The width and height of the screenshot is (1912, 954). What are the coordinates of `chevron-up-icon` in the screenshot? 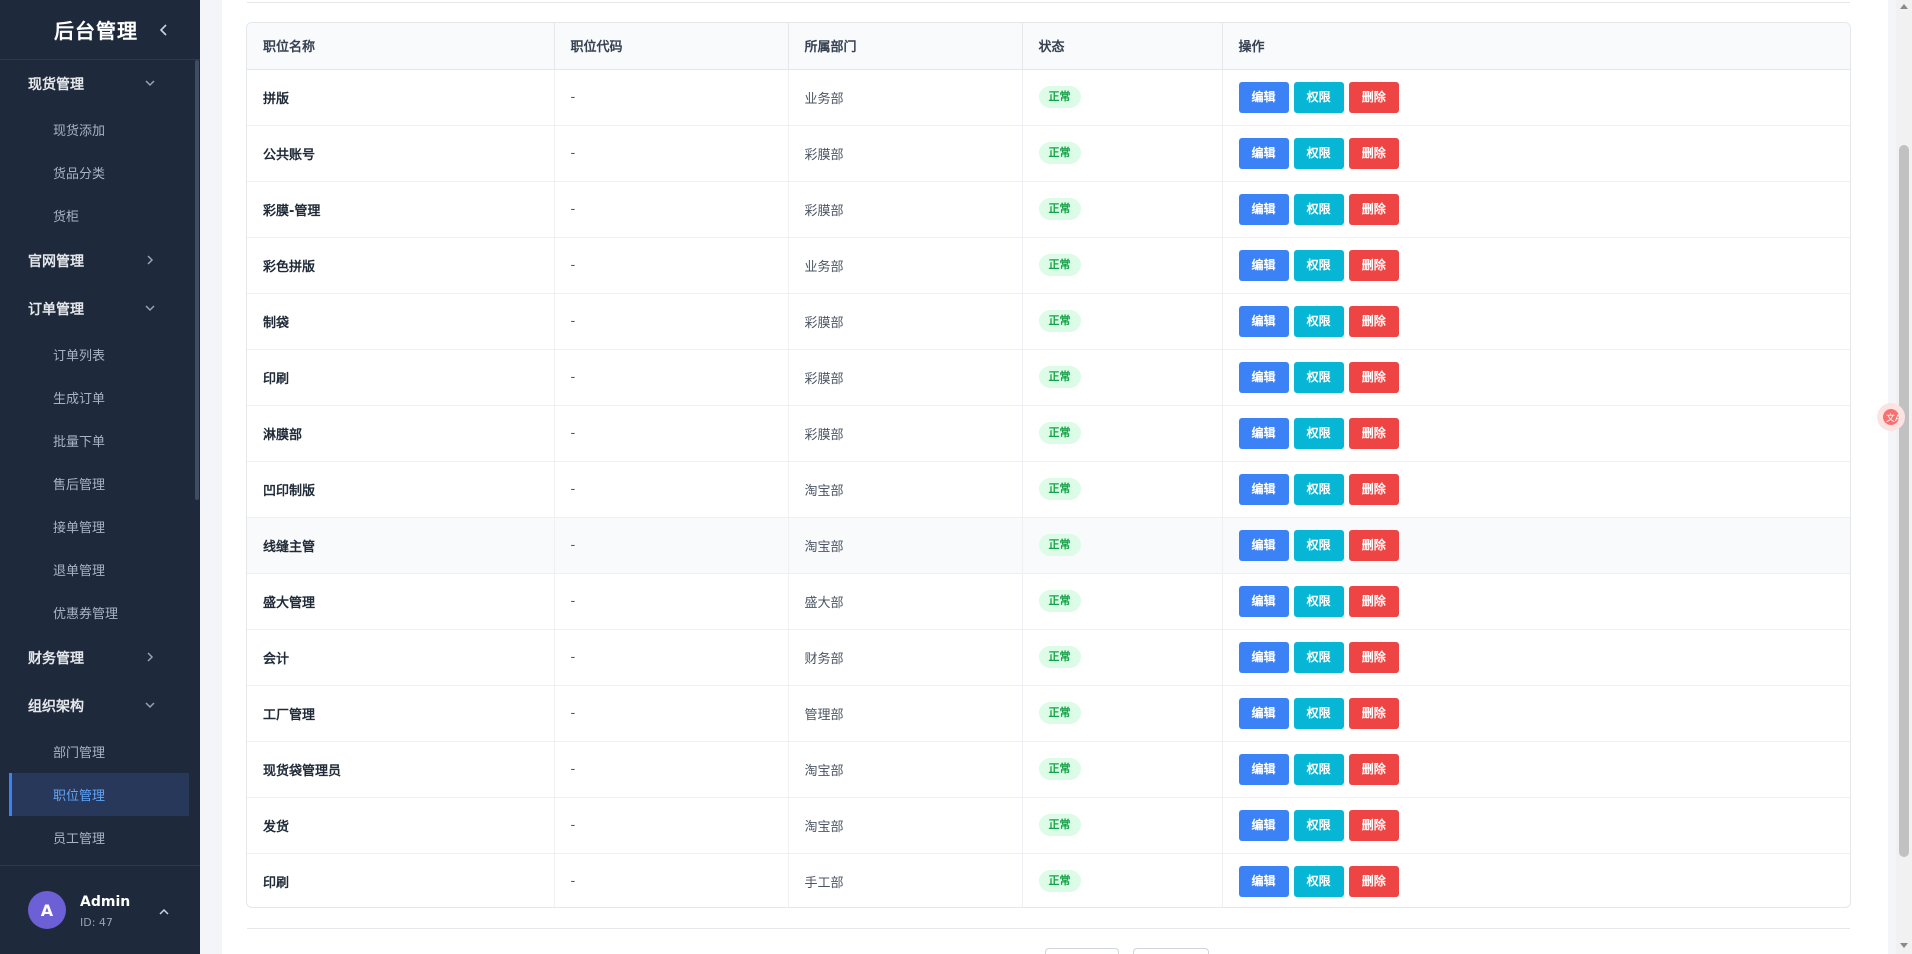 It's located at (164, 911).